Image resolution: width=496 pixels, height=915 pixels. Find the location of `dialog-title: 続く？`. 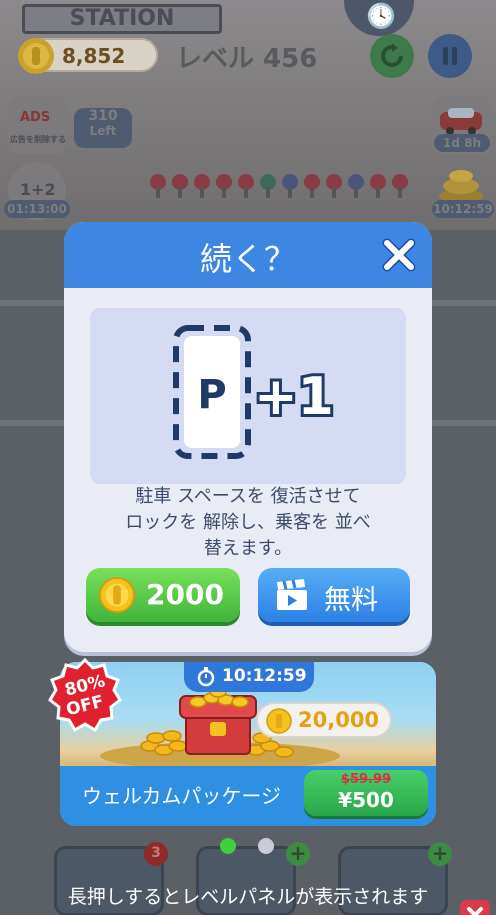

dialog-title: 続く？ is located at coordinates (247, 259).